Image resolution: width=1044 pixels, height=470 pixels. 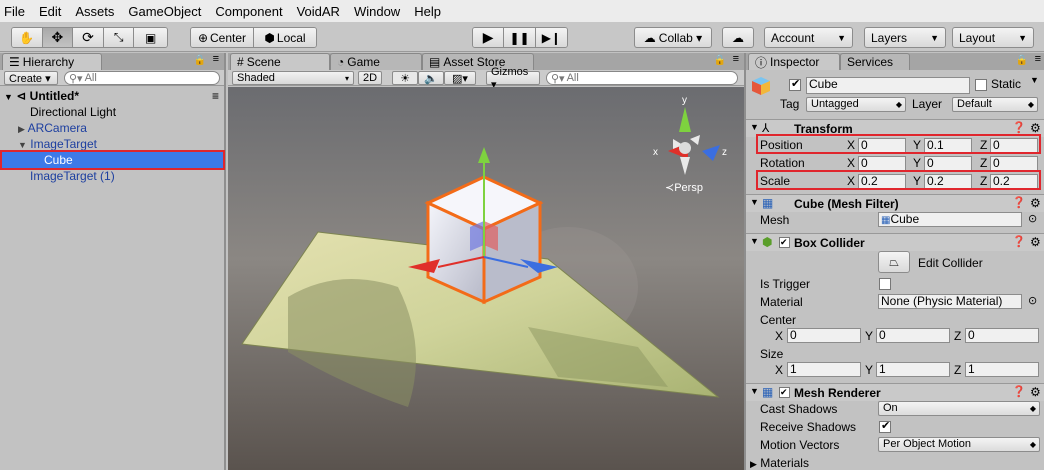 What do you see at coordinates (427, 11) in the screenshot?
I see `menu-help: Help` at bounding box center [427, 11].